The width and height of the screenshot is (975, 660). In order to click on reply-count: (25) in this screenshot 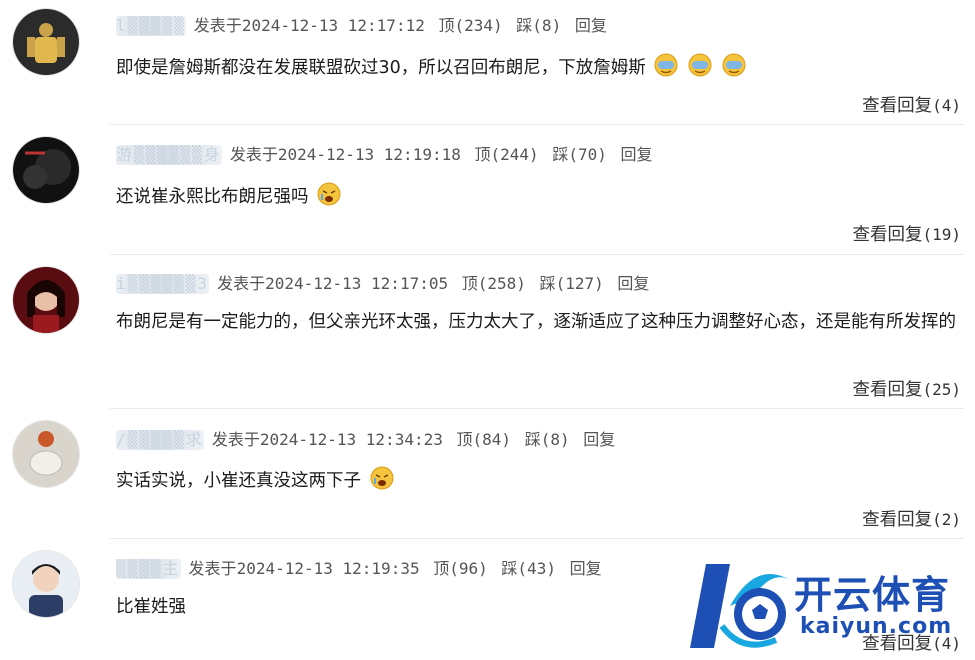, I will do `click(941, 389)`.